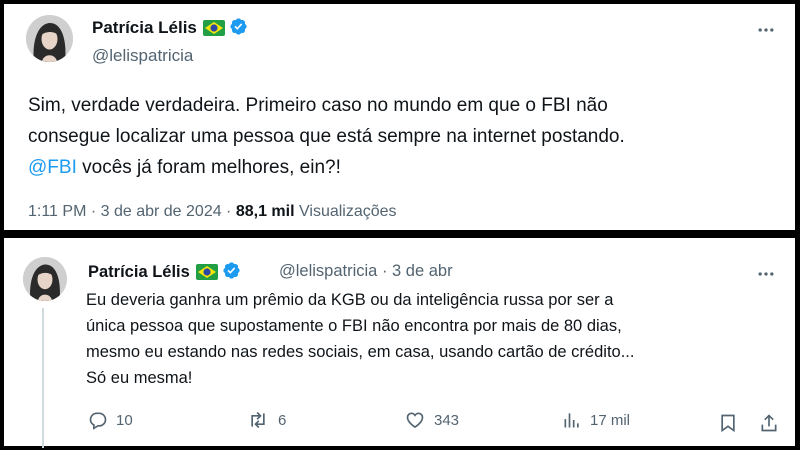 This screenshot has width=800, height=450. Describe the element at coordinates (610, 420) in the screenshot. I see `views-count: 17 mil` at that location.